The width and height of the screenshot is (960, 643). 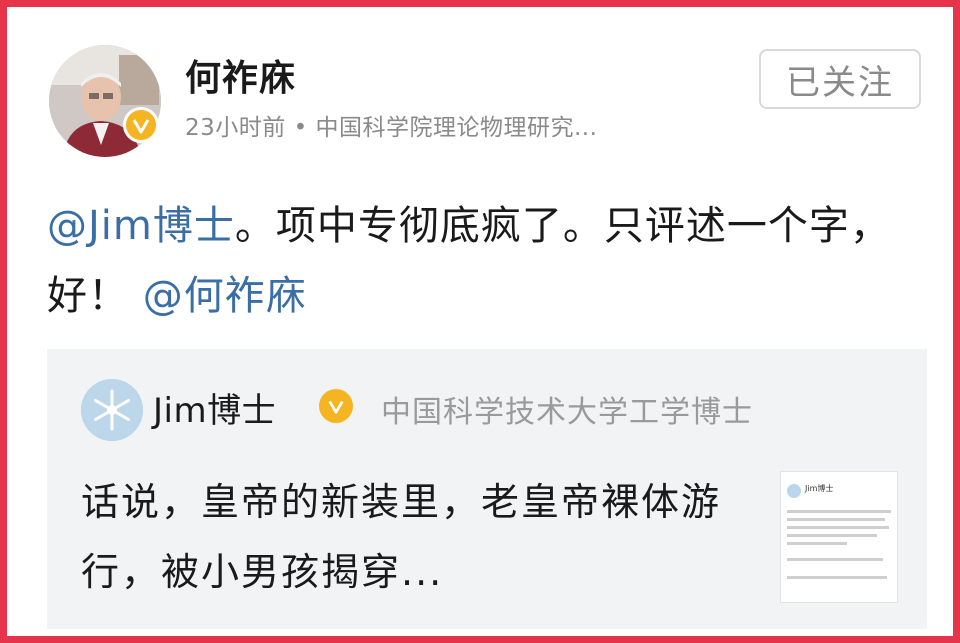 I want to click on quote-image-thumbnail: Jim博士, so click(x=839, y=537).